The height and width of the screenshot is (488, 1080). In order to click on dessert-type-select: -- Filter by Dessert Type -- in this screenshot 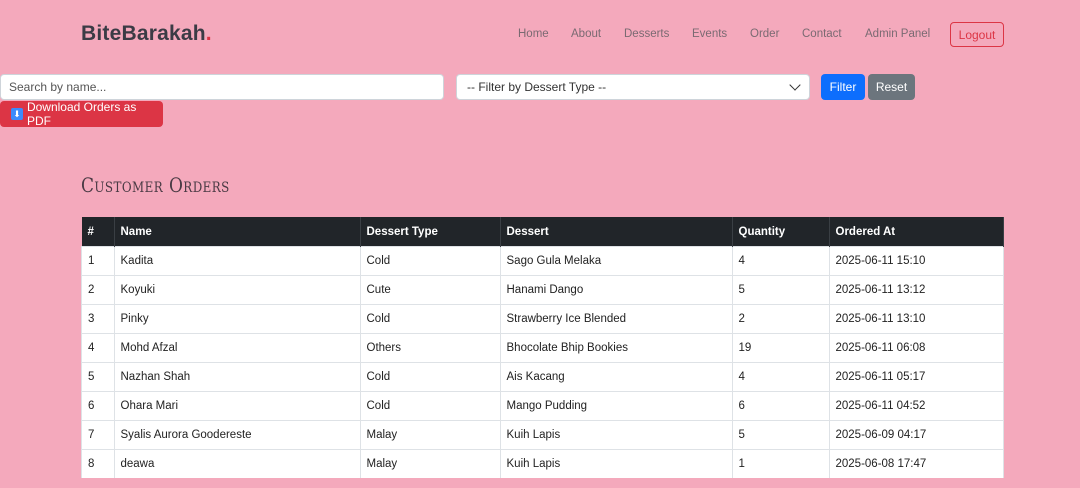, I will do `click(633, 87)`.